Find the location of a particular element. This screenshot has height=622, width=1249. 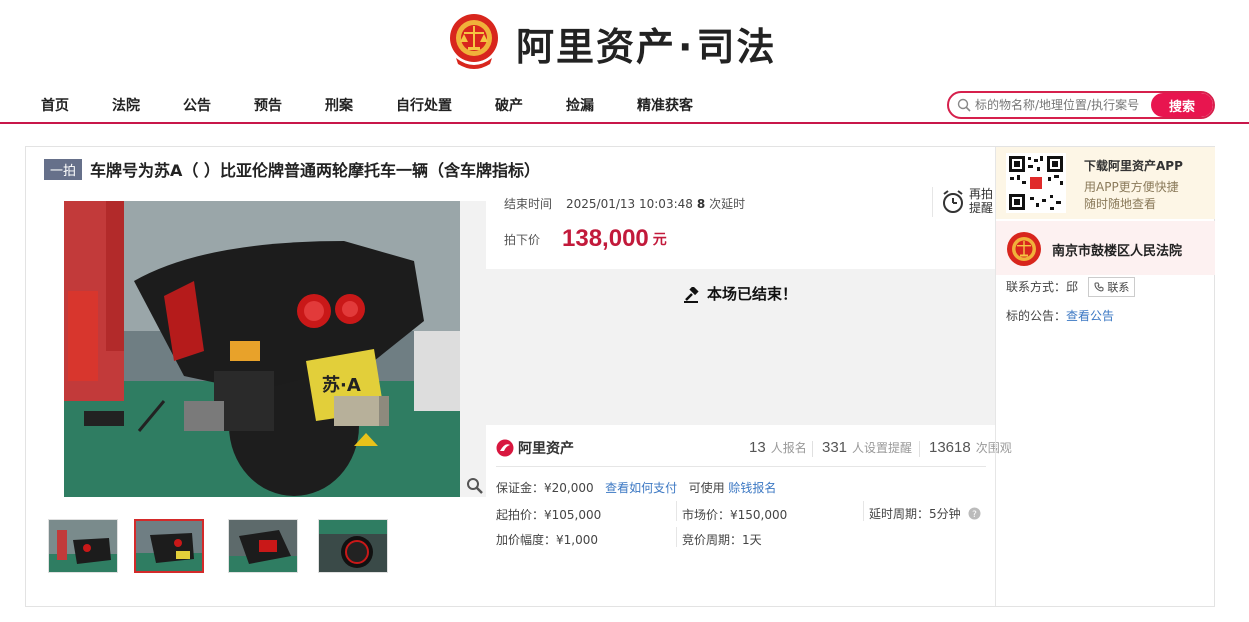

alarm-clock-icon is located at coordinates (953, 201).